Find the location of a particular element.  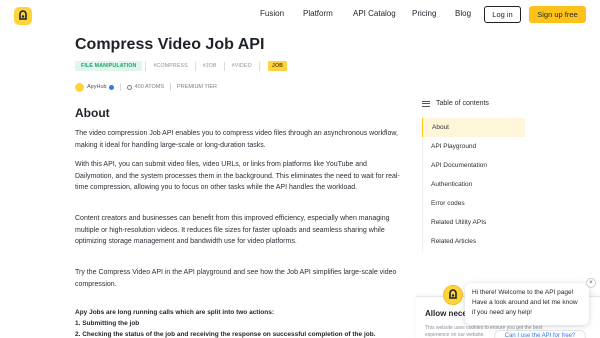

logo-mark-icon is located at coordinates (23, 15).